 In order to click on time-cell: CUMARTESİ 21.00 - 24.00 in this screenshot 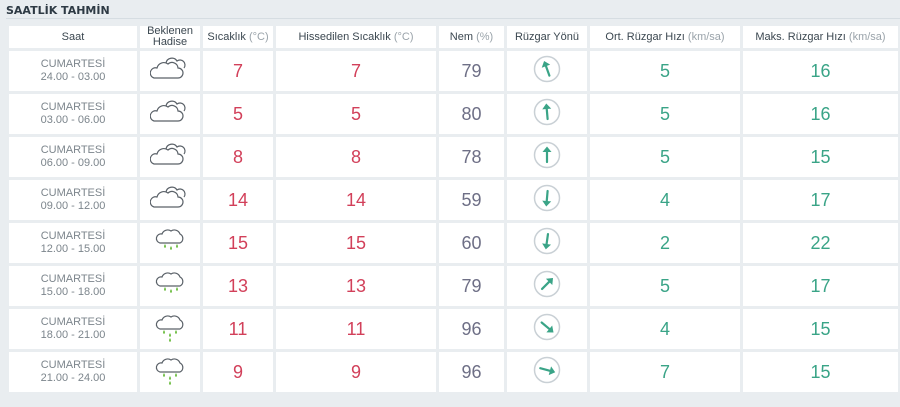, I will do `click(73, 372)`.